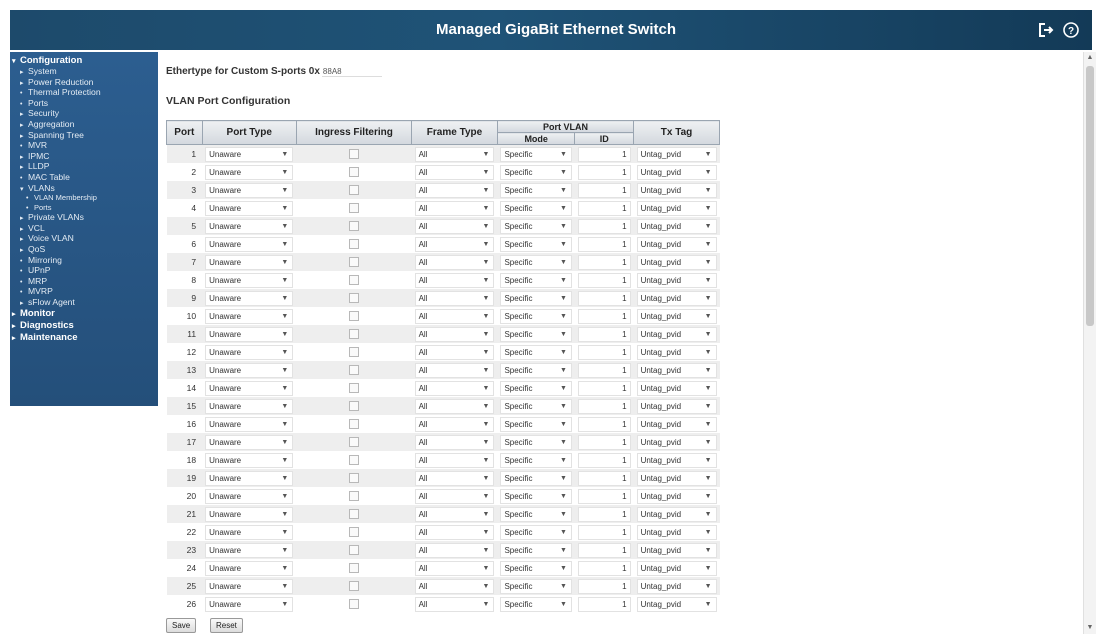  I want to click on help-icon: ?, so click(1071, 30).